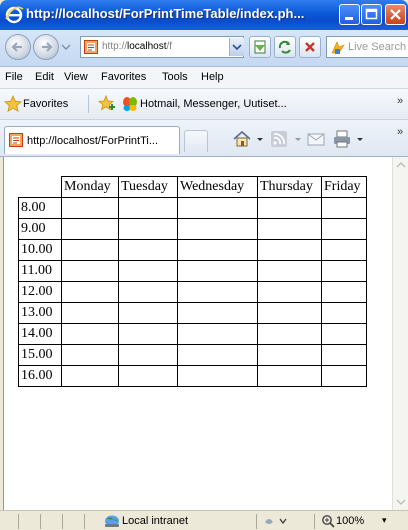  Describe the element at coordinates (276, 521) in the screenshot. I see `protected-mode-icon` at that location.